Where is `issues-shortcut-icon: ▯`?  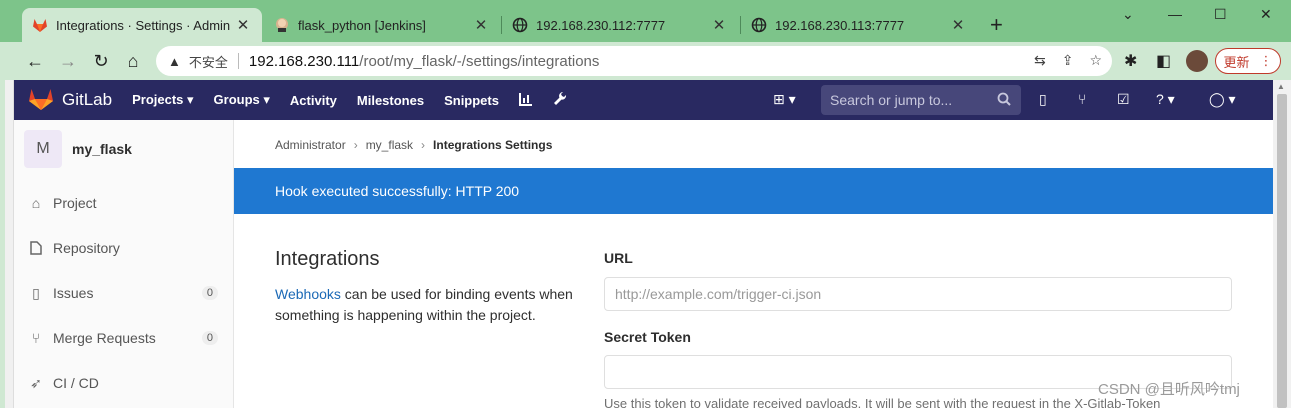
issues-shortcut-icon: ▯ is located at coordinates (1043, 99).